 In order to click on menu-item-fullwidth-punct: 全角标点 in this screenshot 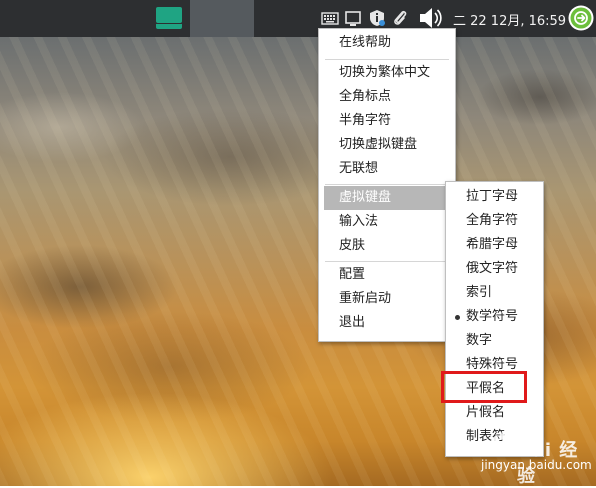, I will do `click(387, 97)`.